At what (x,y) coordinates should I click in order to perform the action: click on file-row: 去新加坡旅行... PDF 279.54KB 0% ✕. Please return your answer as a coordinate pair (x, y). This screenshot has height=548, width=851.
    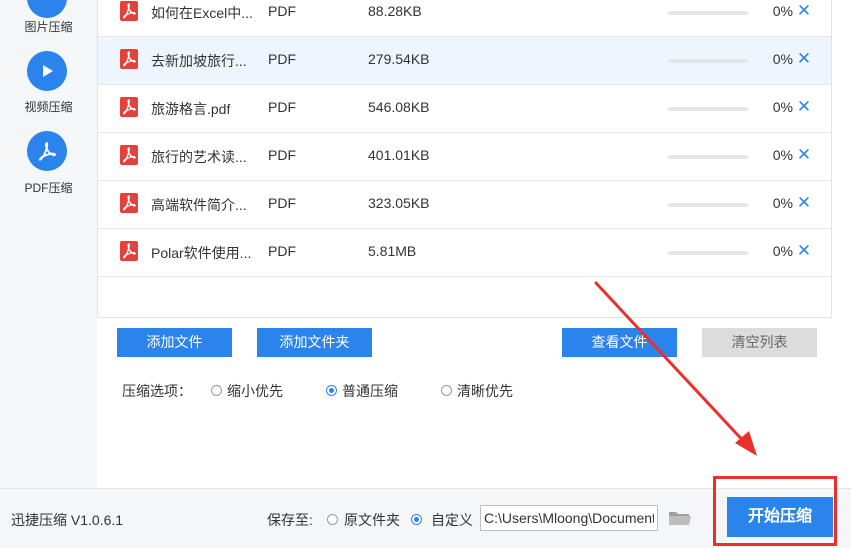
    Looking at the image, I should click on (464, 61).